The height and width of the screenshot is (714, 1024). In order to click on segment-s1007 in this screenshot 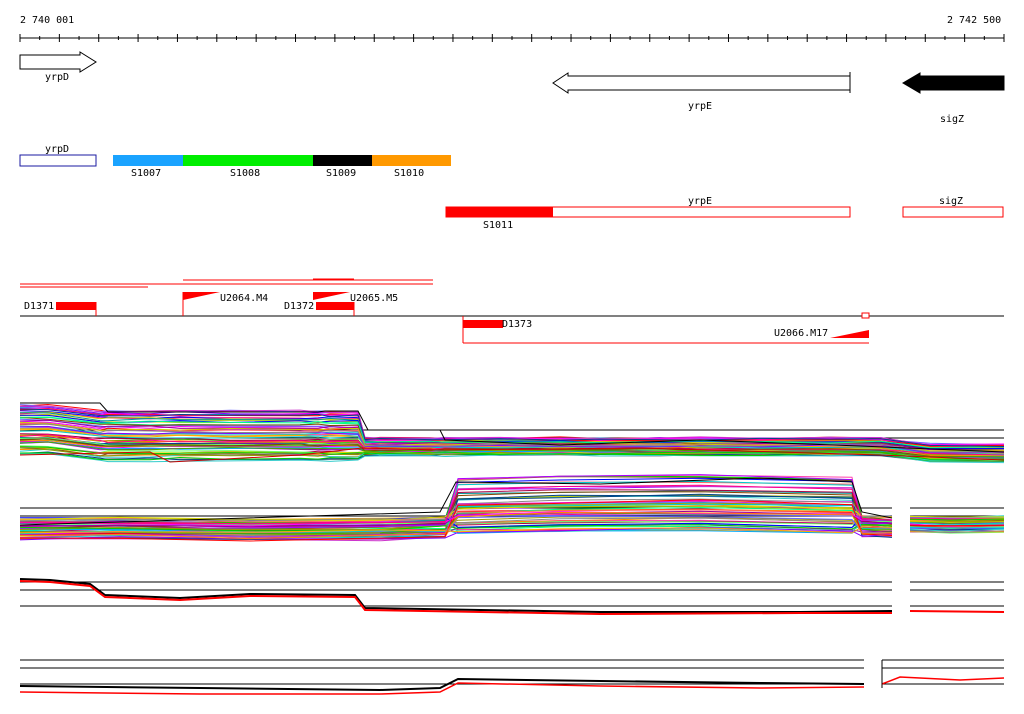, I will do `click(148, 160)`.